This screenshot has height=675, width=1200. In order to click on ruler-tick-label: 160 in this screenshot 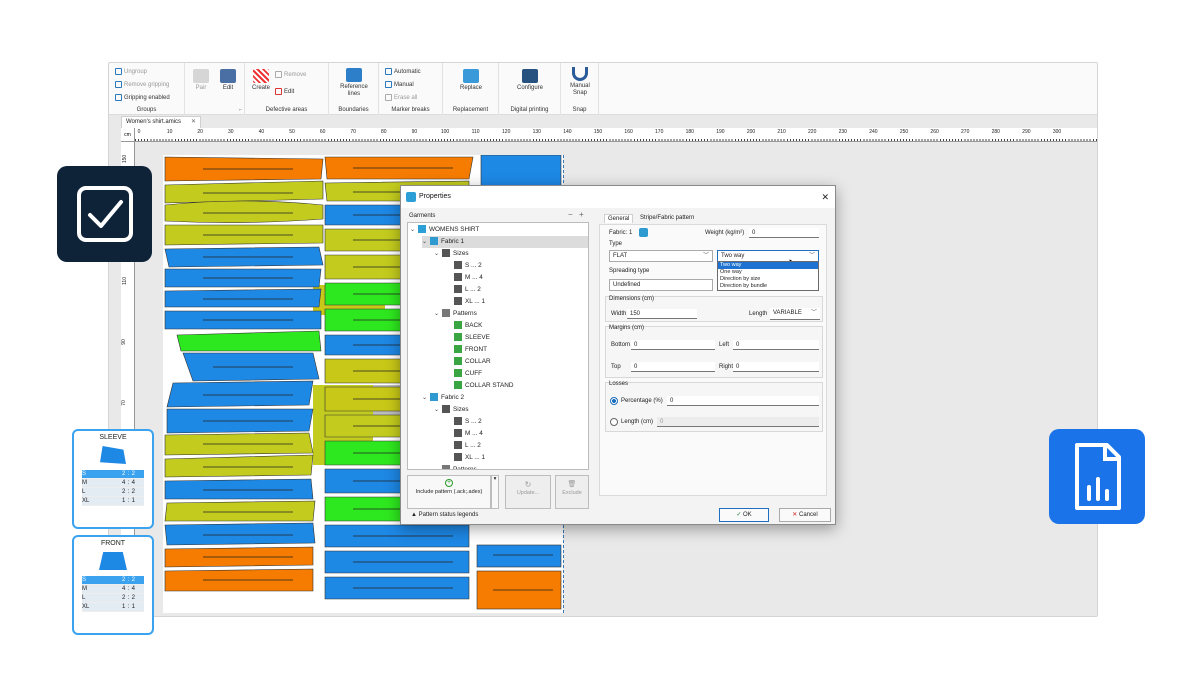, I will do `click(628, 132)`.